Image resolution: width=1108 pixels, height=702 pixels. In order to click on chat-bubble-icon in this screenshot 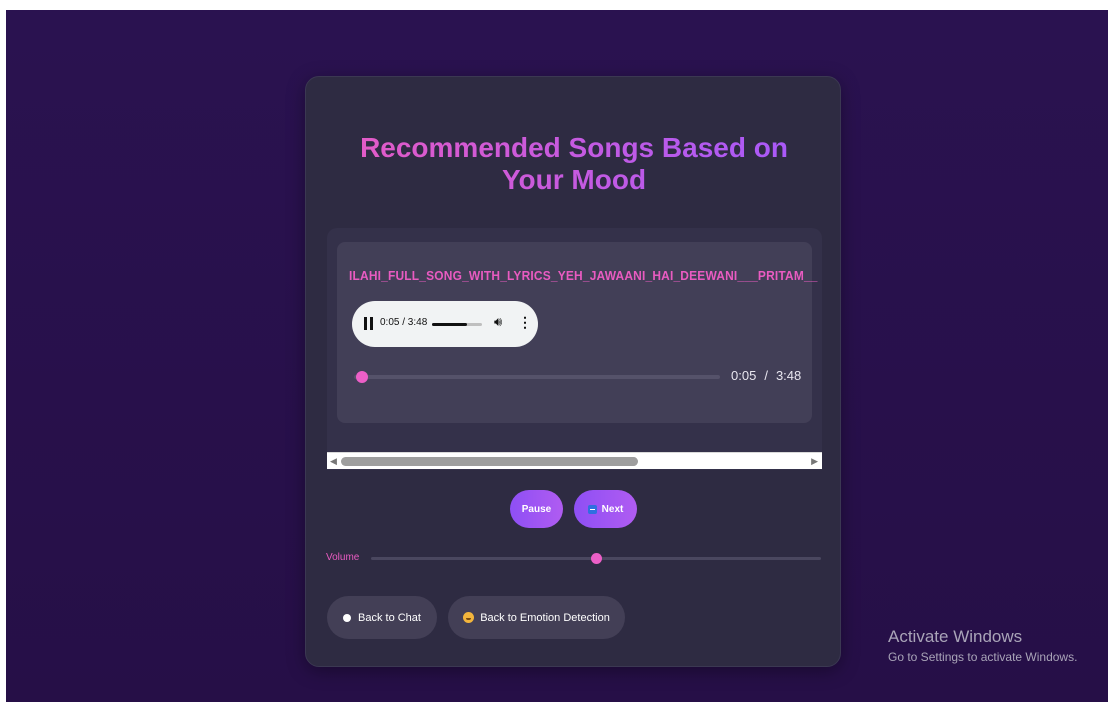, I will do `click(347, 617)`.